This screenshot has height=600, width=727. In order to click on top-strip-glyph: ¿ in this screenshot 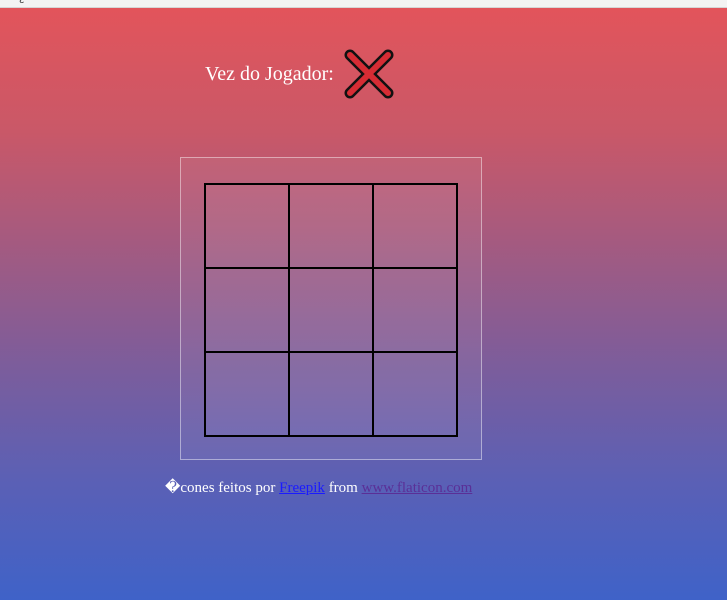, I will do `click(21, 2)`.